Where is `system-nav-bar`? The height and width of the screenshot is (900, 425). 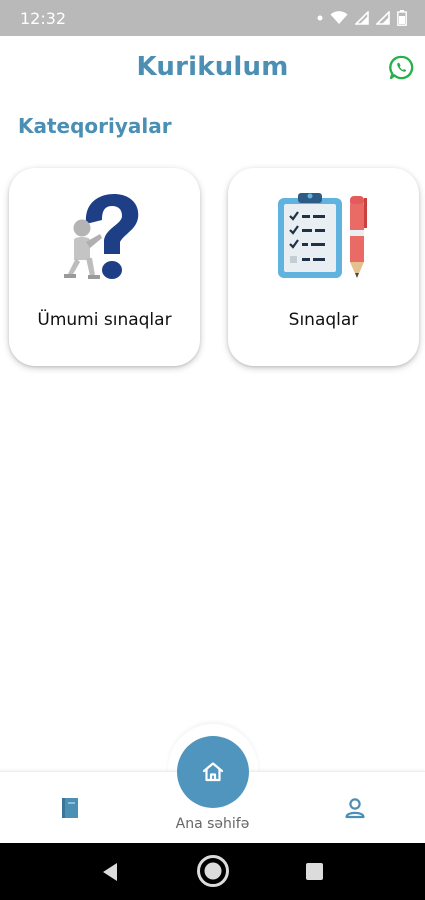 system-nav-bar is located at coordinates (212, 871).